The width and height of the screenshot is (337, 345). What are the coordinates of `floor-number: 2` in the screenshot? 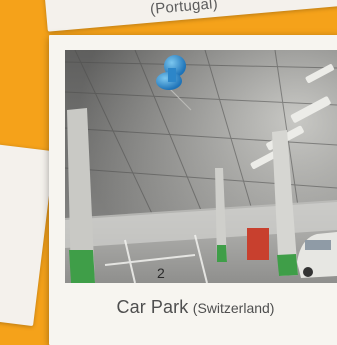 It's located at (161, 273).